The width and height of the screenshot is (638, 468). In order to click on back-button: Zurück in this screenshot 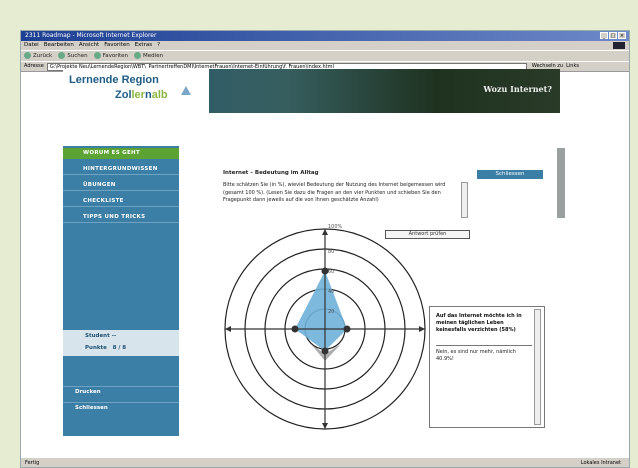, I will do `click(38, 56)`.